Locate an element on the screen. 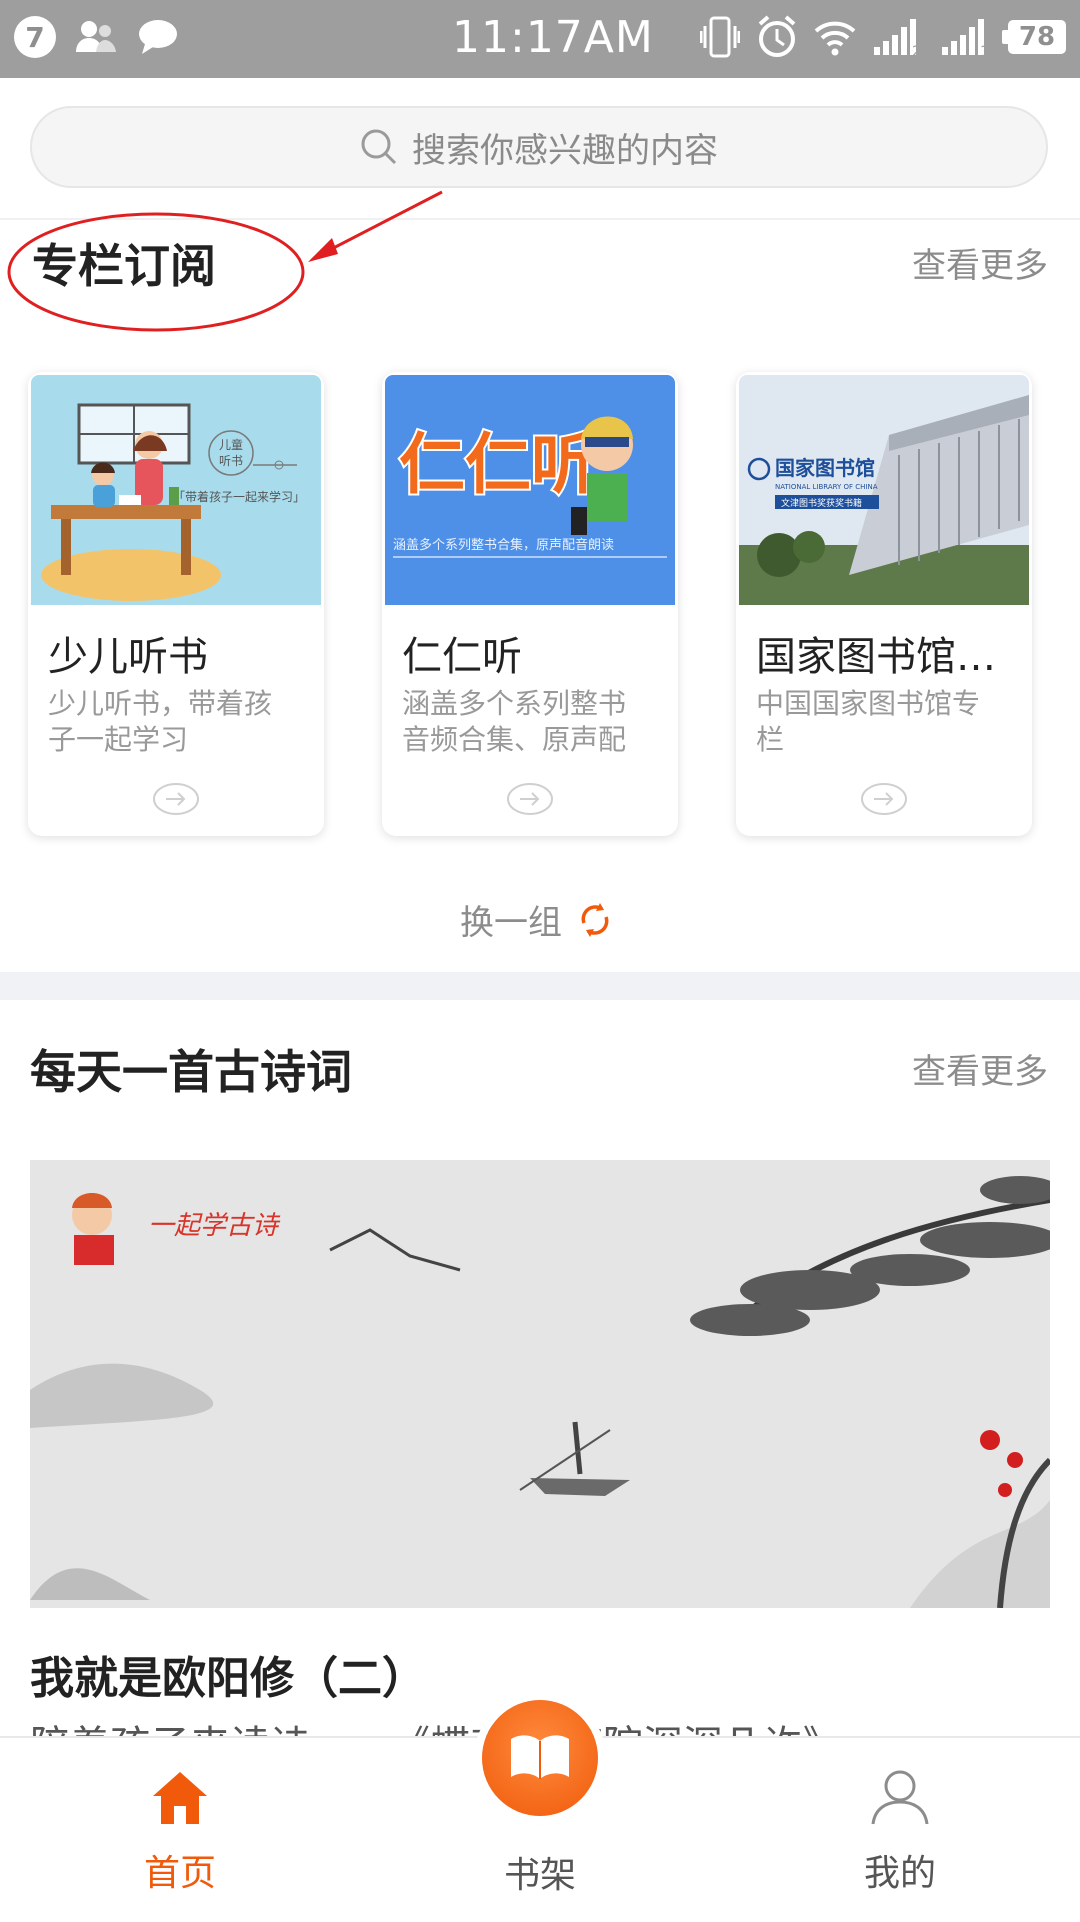 The image size is (1080, 1922). contacts-icon is located at coordinates (96, 36).